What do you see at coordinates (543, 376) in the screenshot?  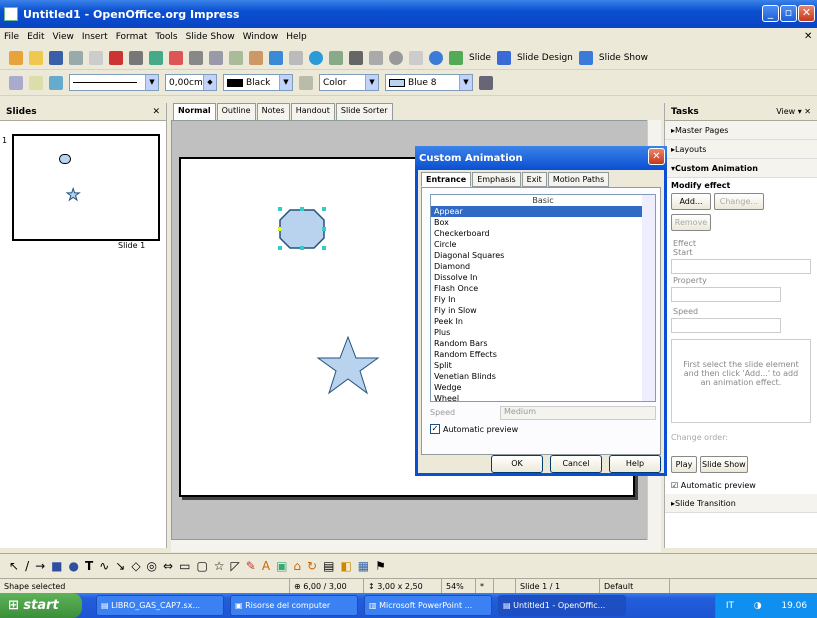 I see `effect-item: Venetian Blinds` at bounding box center [543, 376].